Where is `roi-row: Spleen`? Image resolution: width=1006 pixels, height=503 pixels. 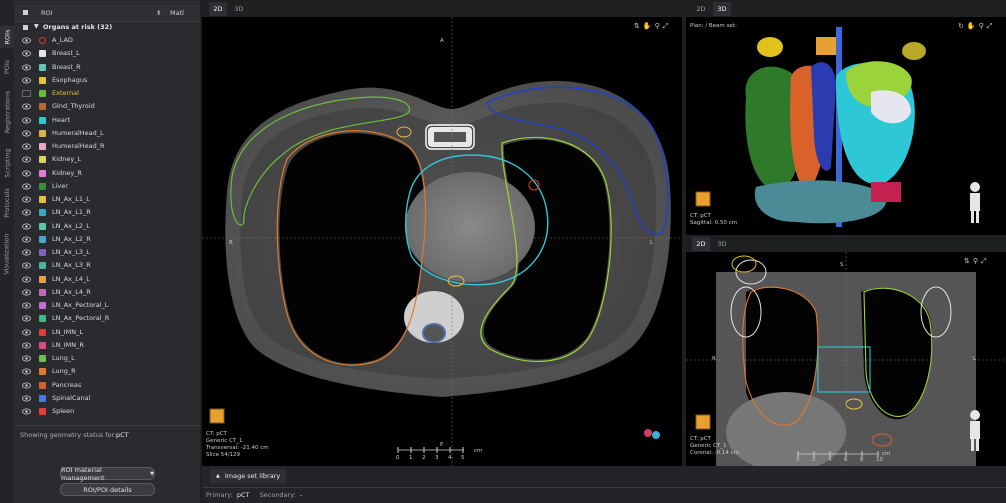 roi-row: Spleen is located at coordinates (104, 411).